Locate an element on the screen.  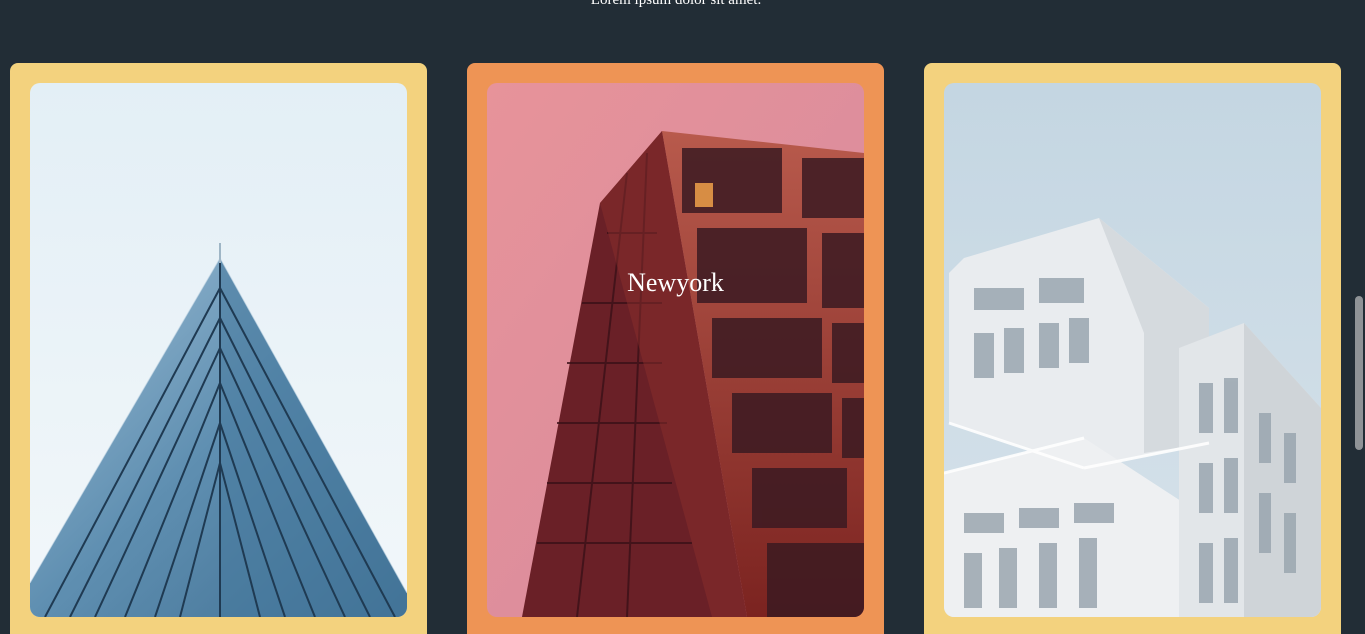
page-scrollbar is located at coordinates (1358, 317).